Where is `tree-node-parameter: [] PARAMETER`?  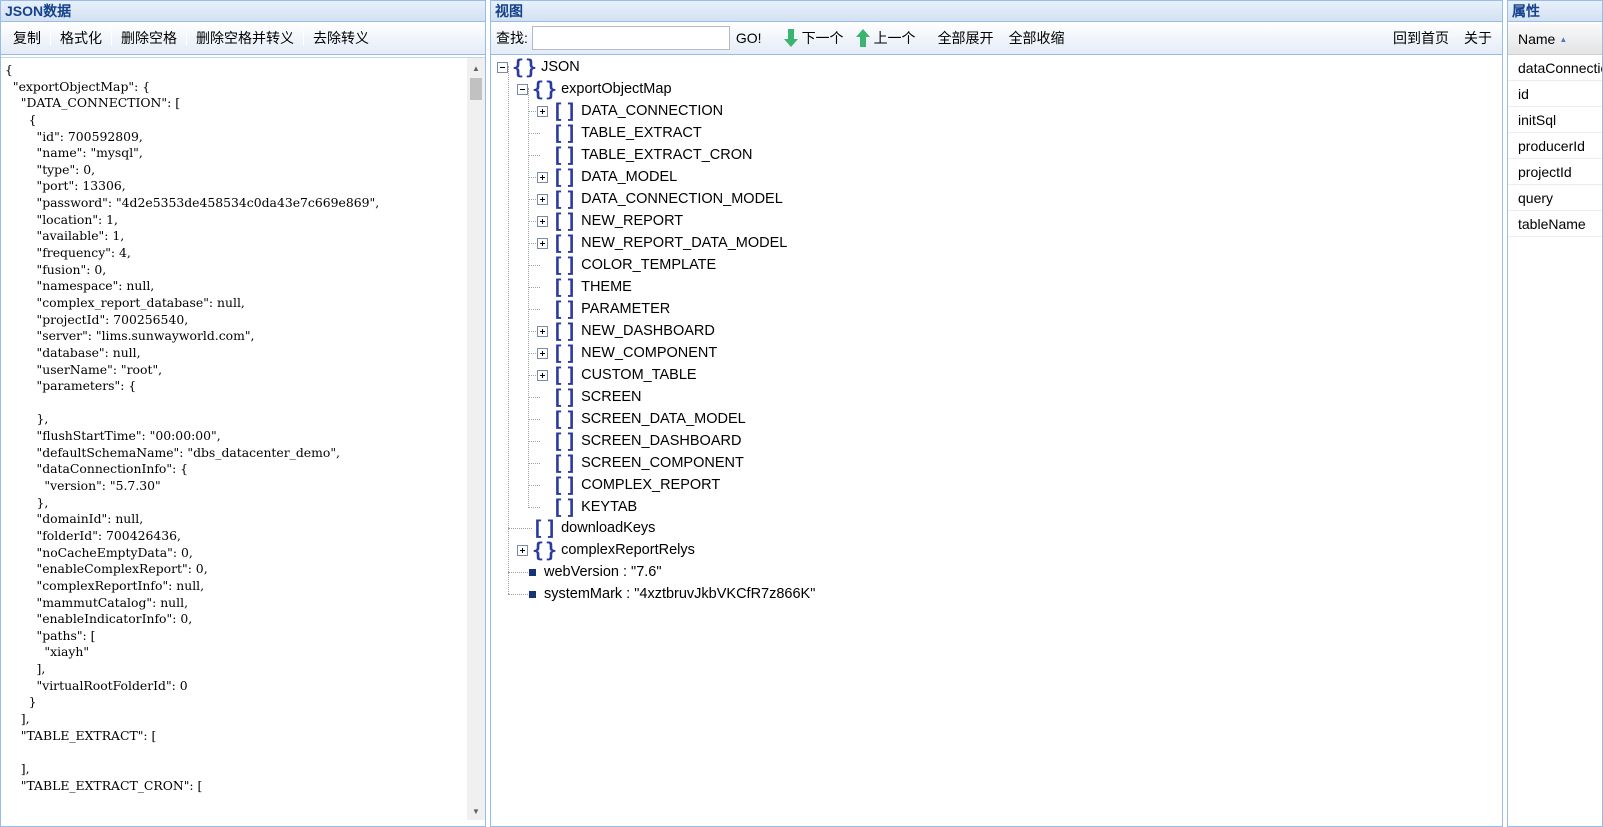 tree-node-parameter: [] PARAMETER is located at coordinates (603, 309).